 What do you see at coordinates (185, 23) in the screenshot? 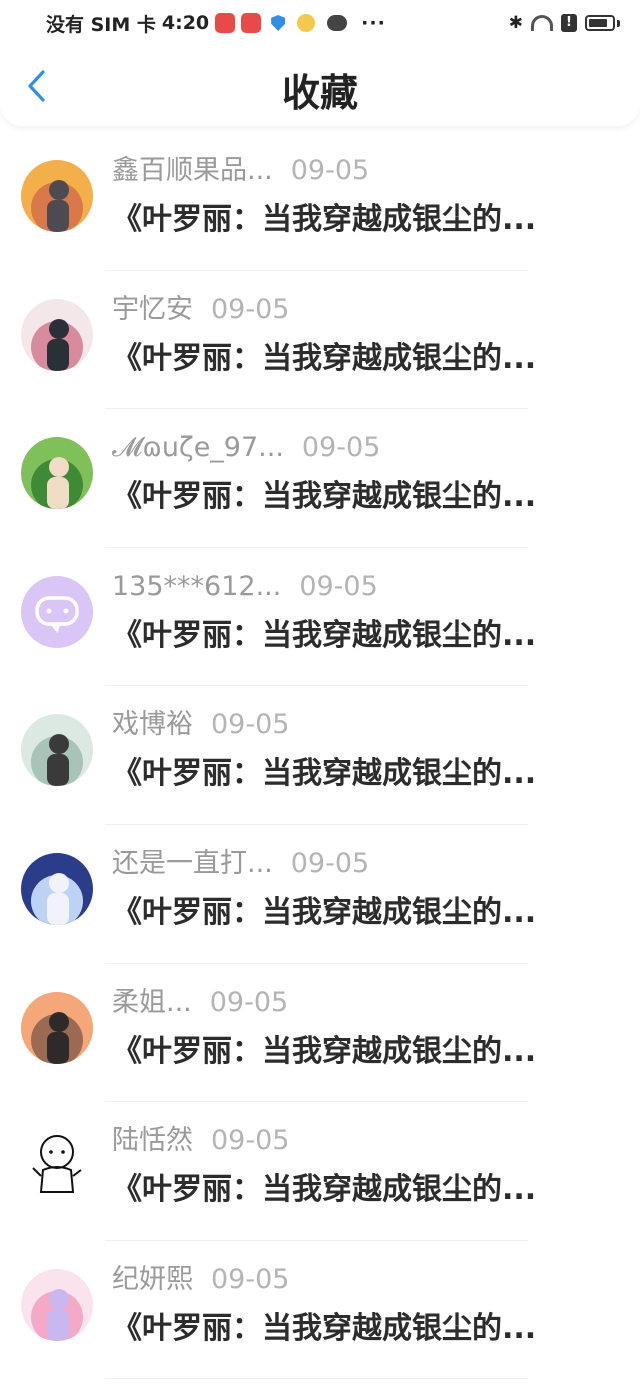
I see `clock: 4:20` at bounding box center [185, 23].